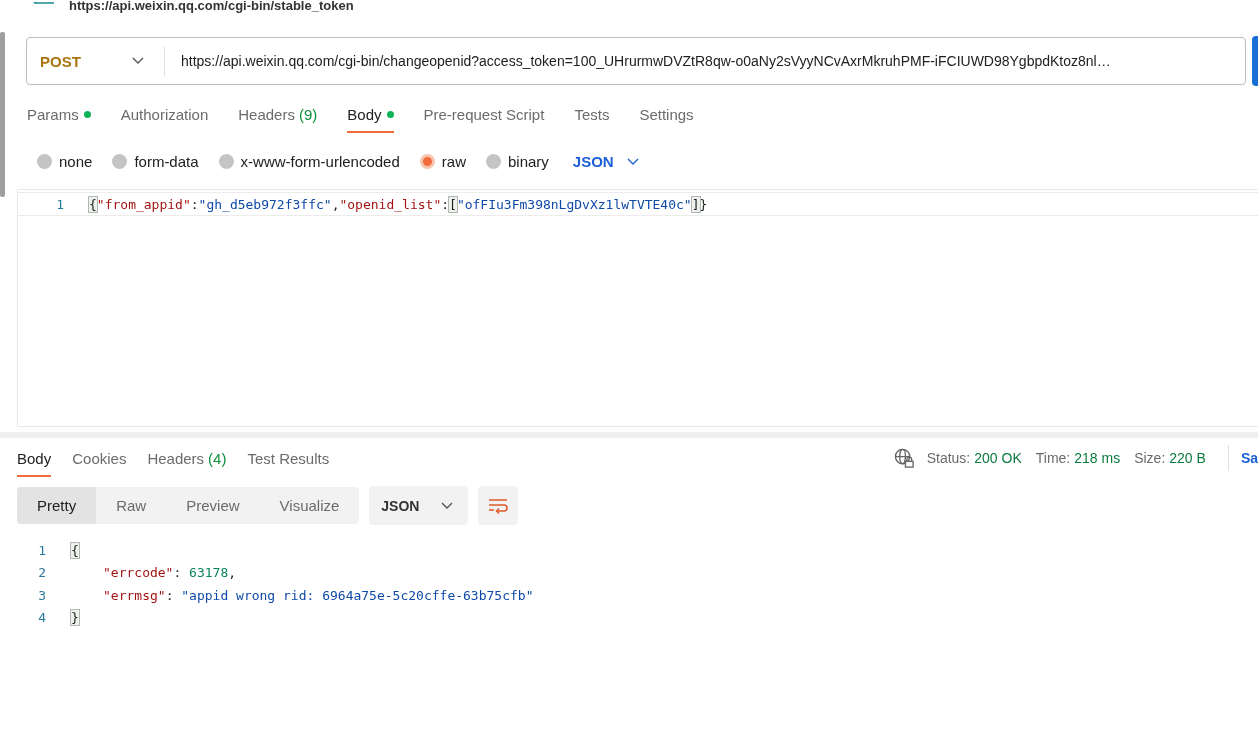  What do you see at coordinates (1097, 458) in the screenshot?
I see `status-value: 218 ms` at bounding box center [1097, 458].